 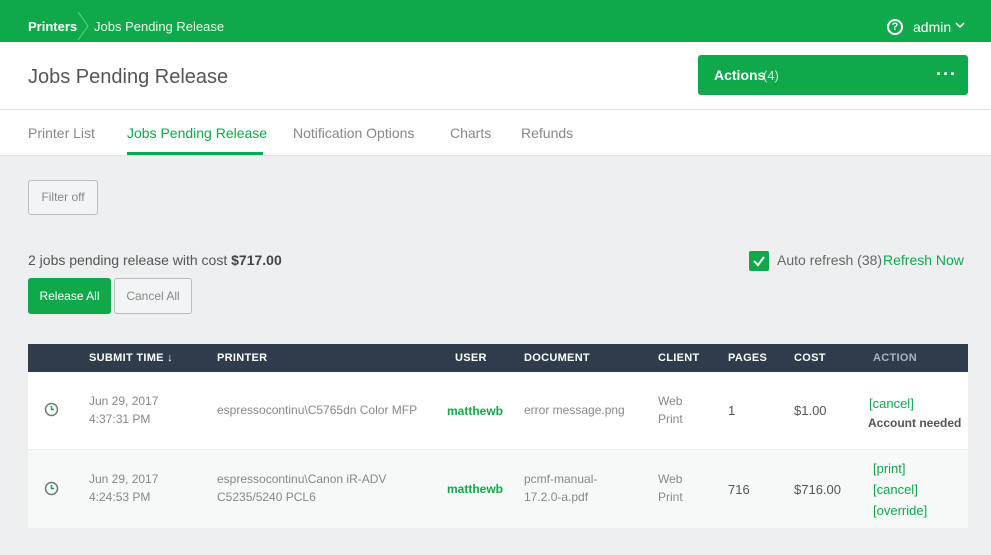 I want to click on cost: $716.00, so click(x=817, y=489).